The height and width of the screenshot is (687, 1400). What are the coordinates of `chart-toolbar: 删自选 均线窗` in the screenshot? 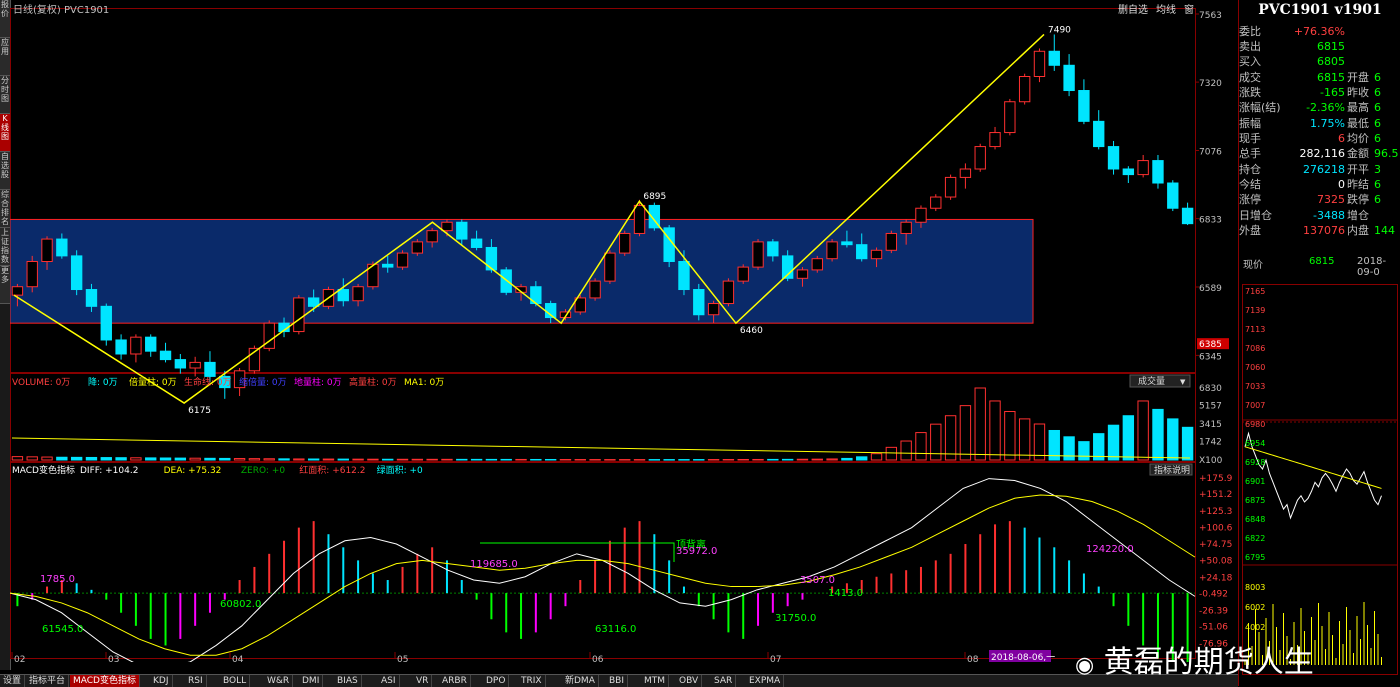 It's located at (1156, 9).